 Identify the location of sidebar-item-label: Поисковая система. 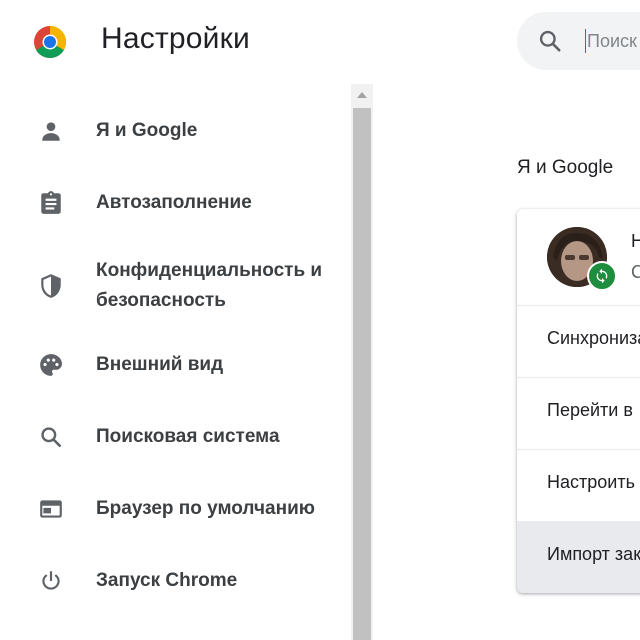
(188, 436).